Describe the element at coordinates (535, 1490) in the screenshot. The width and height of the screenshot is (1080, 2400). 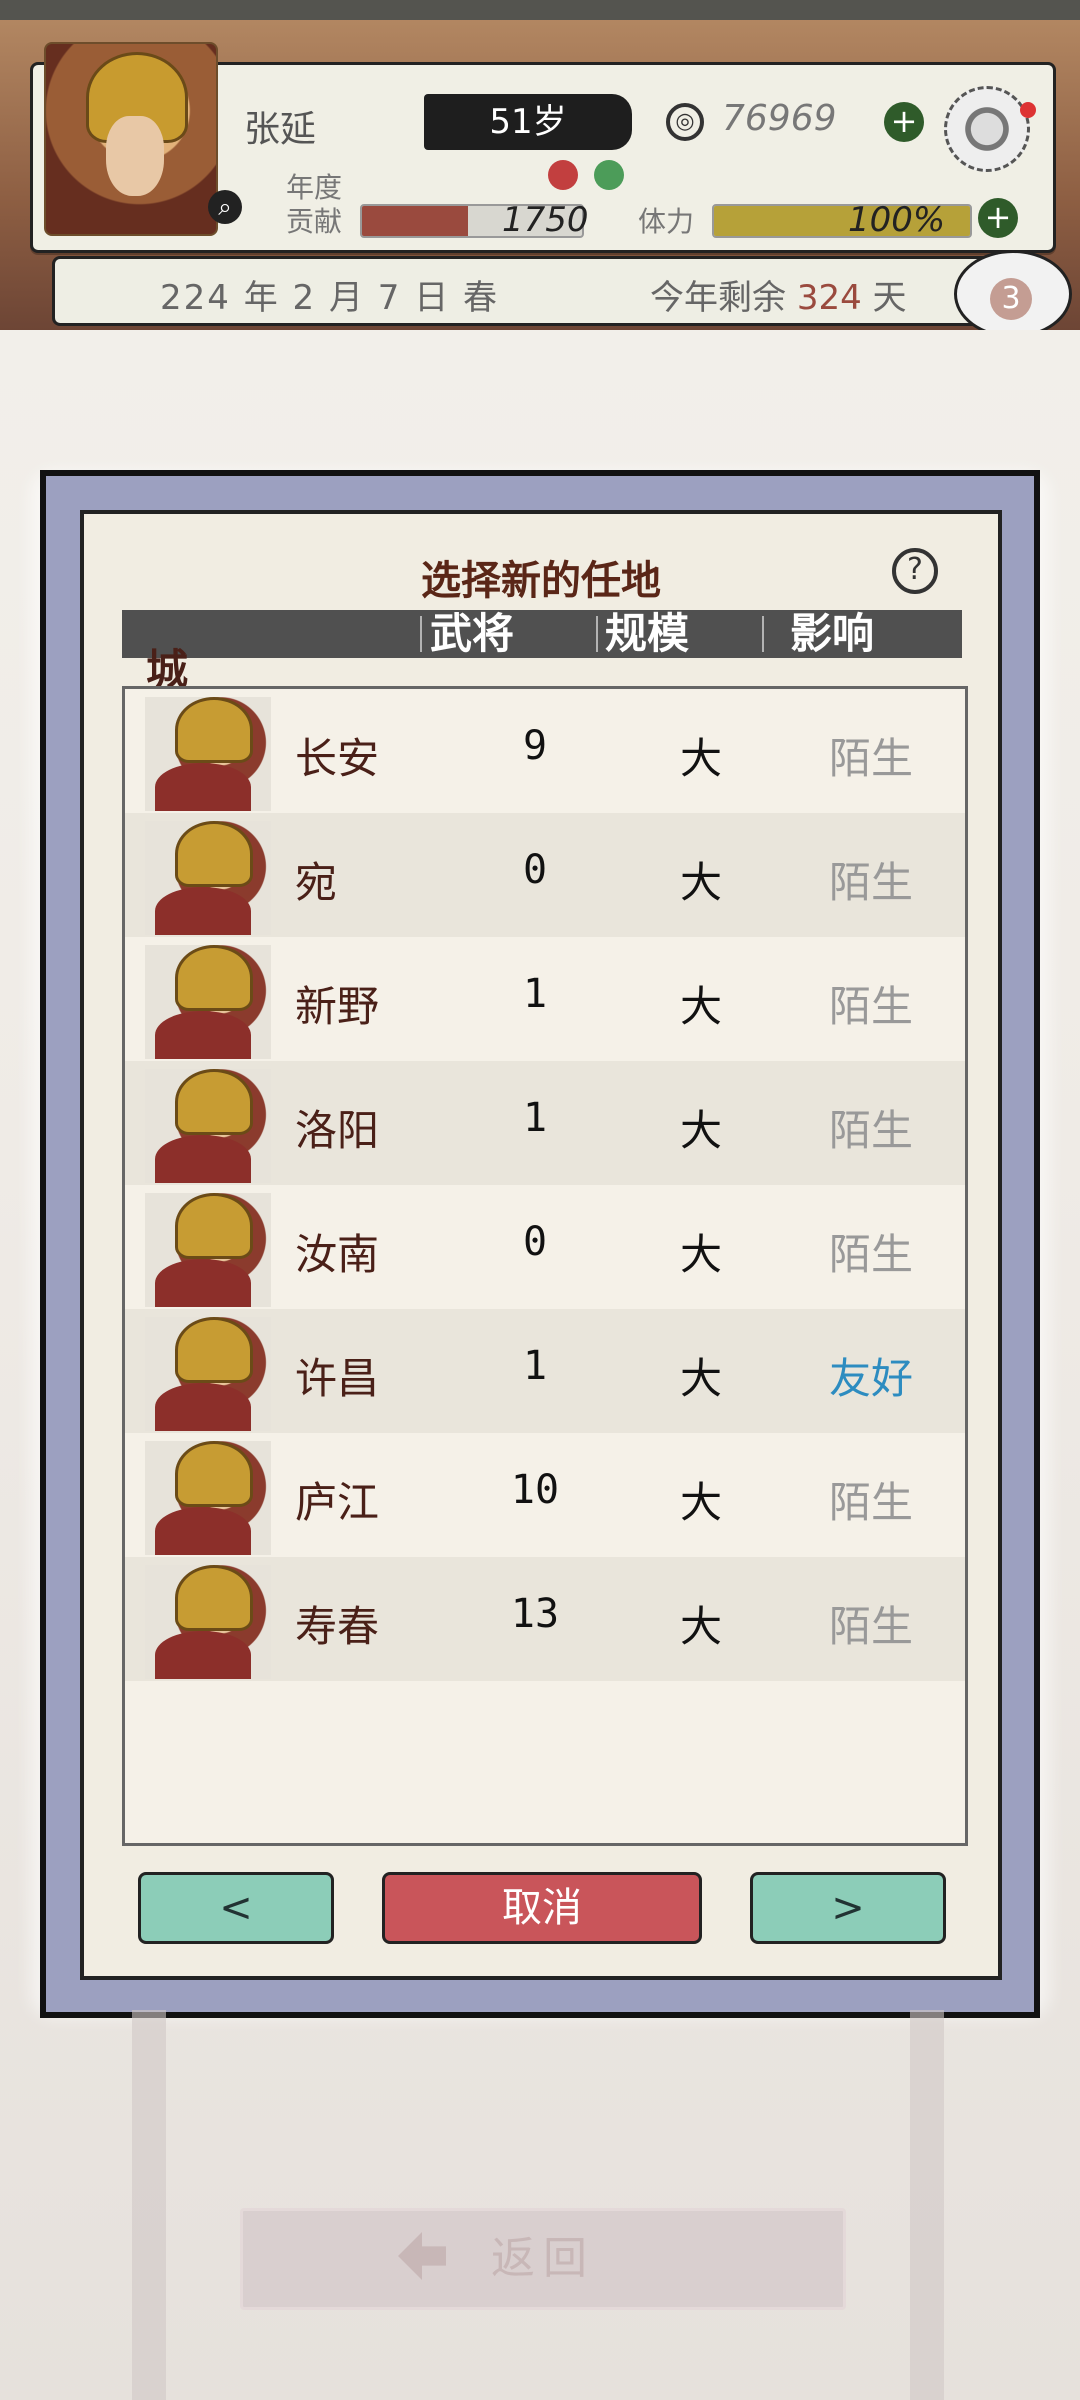
I see `general-count: 10` at that location.